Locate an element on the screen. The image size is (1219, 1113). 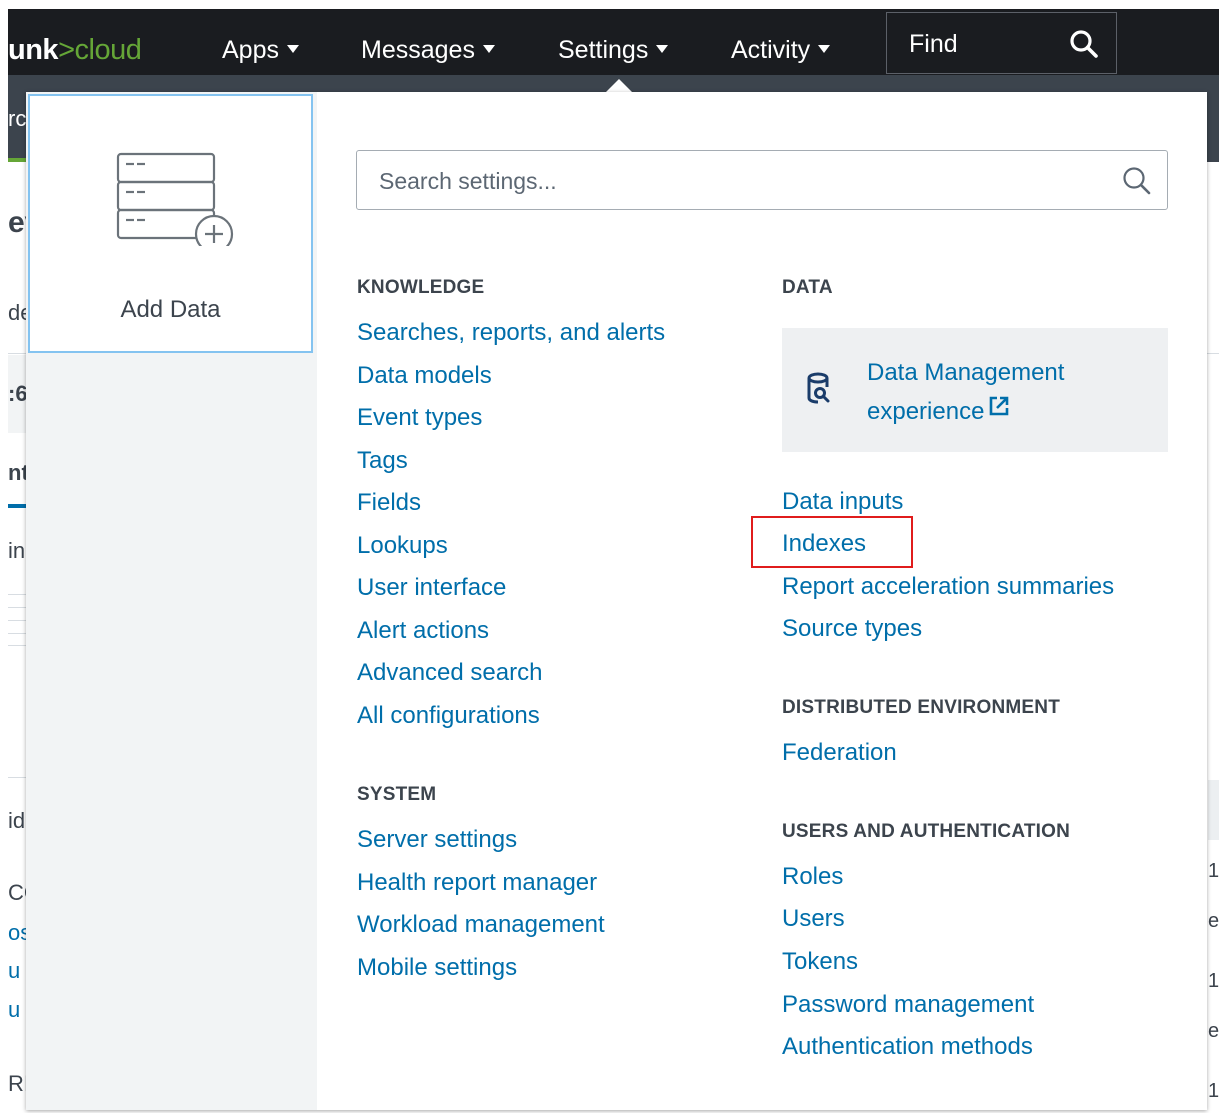
data-management-link: Data Management is located at coordinates (965, 373).